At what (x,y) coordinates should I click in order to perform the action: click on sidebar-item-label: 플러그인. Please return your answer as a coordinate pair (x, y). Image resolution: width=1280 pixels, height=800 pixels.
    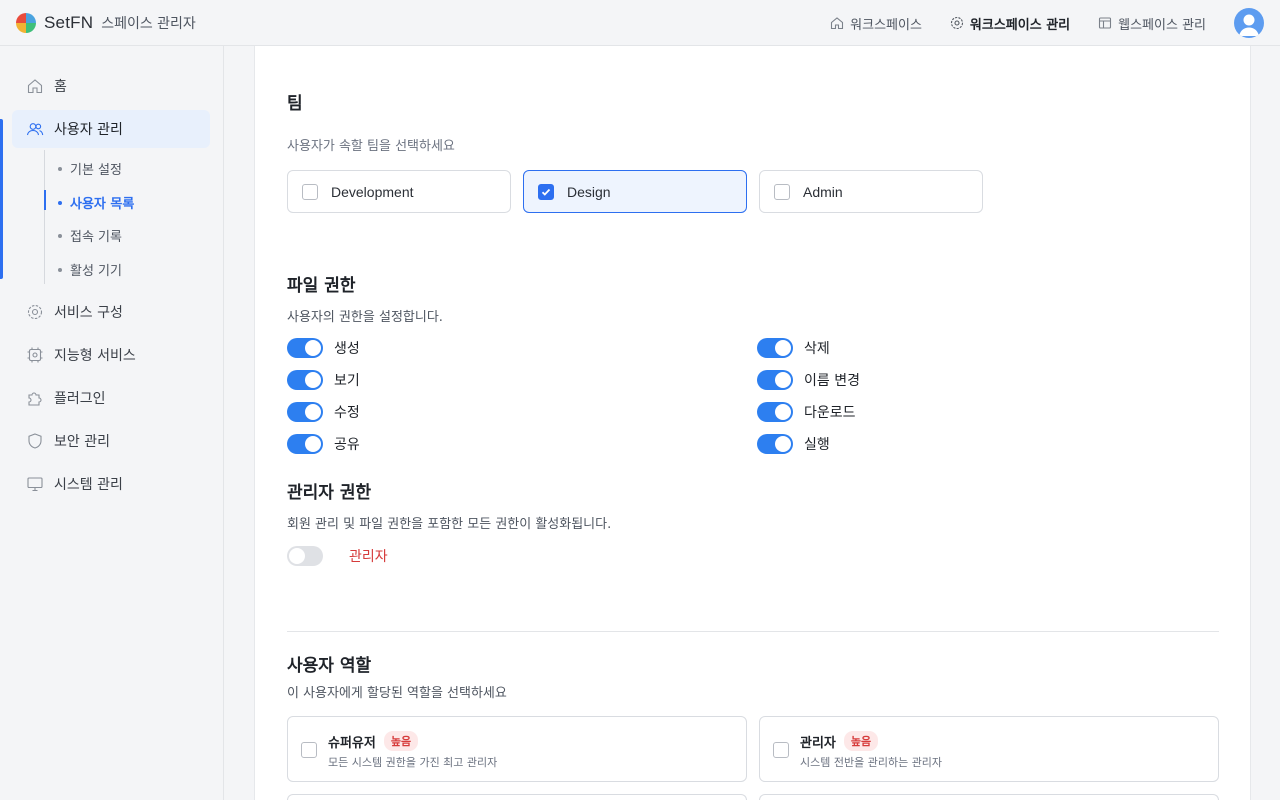
    Looking at the image, I should click on (80, 399).